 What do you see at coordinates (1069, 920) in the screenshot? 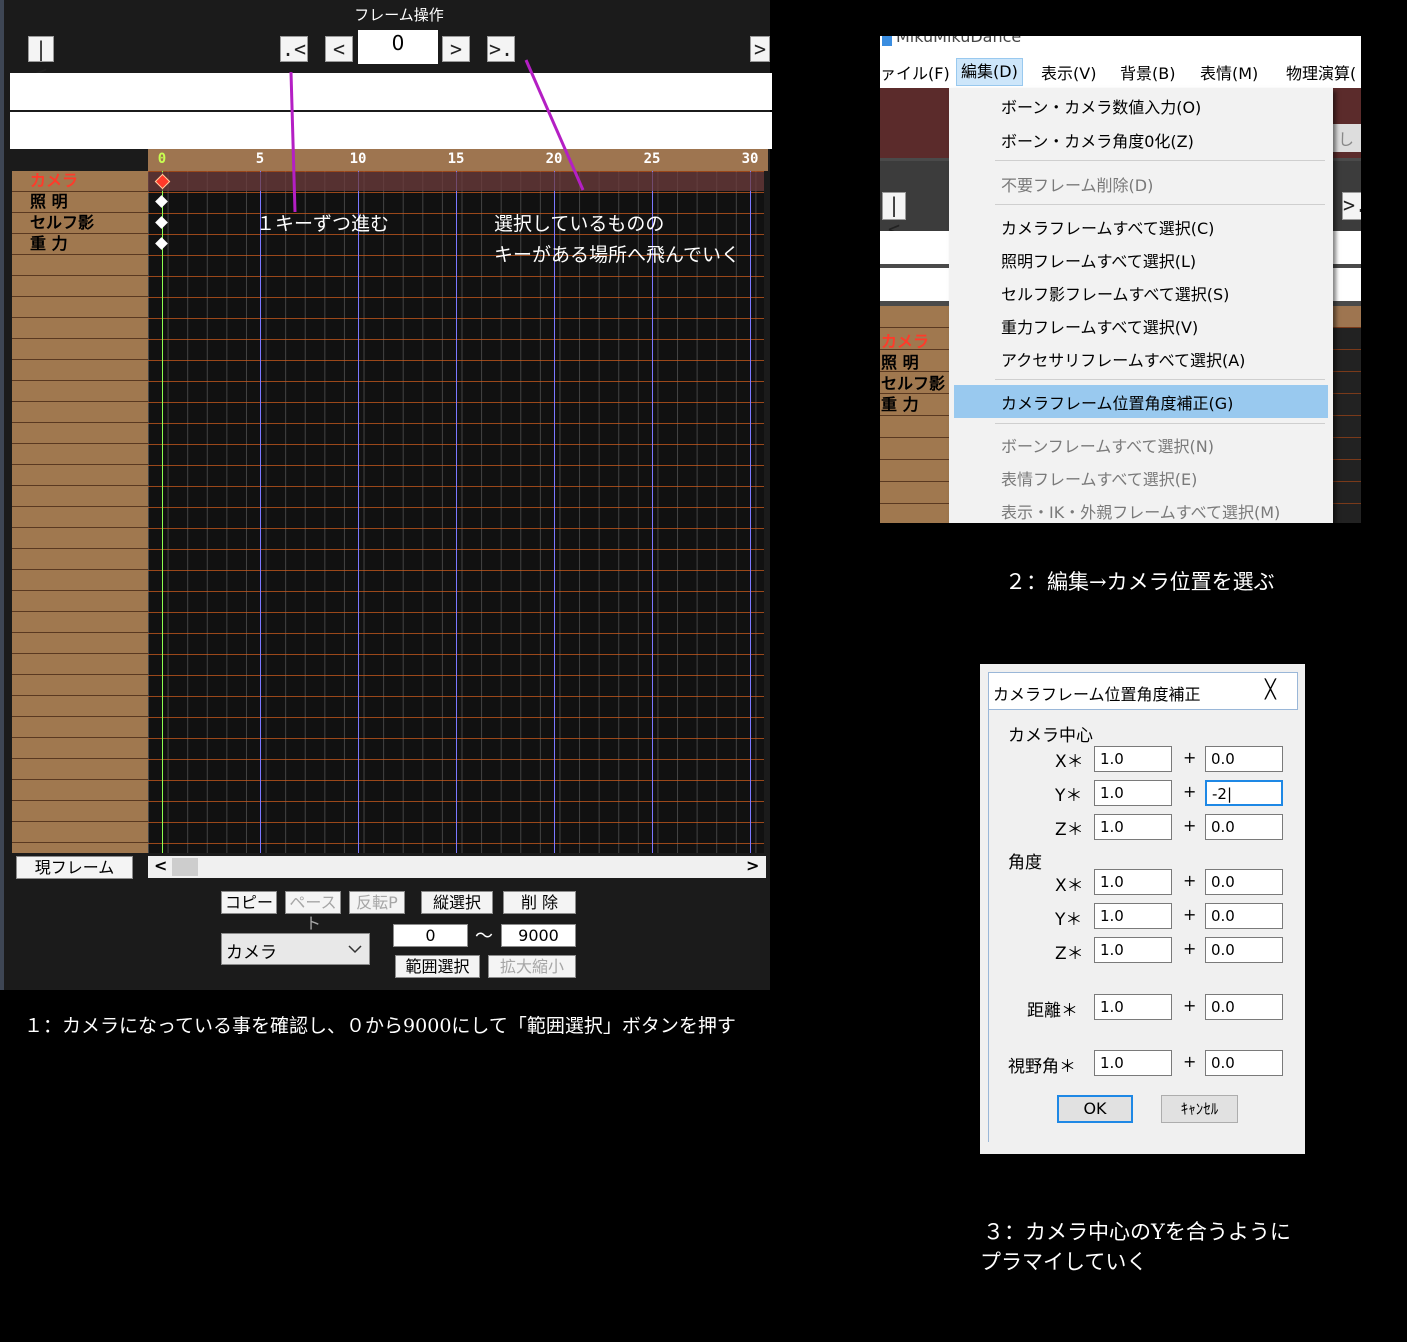
I see `angle-y-label: Y＊` at bounding box center [1069, 920].